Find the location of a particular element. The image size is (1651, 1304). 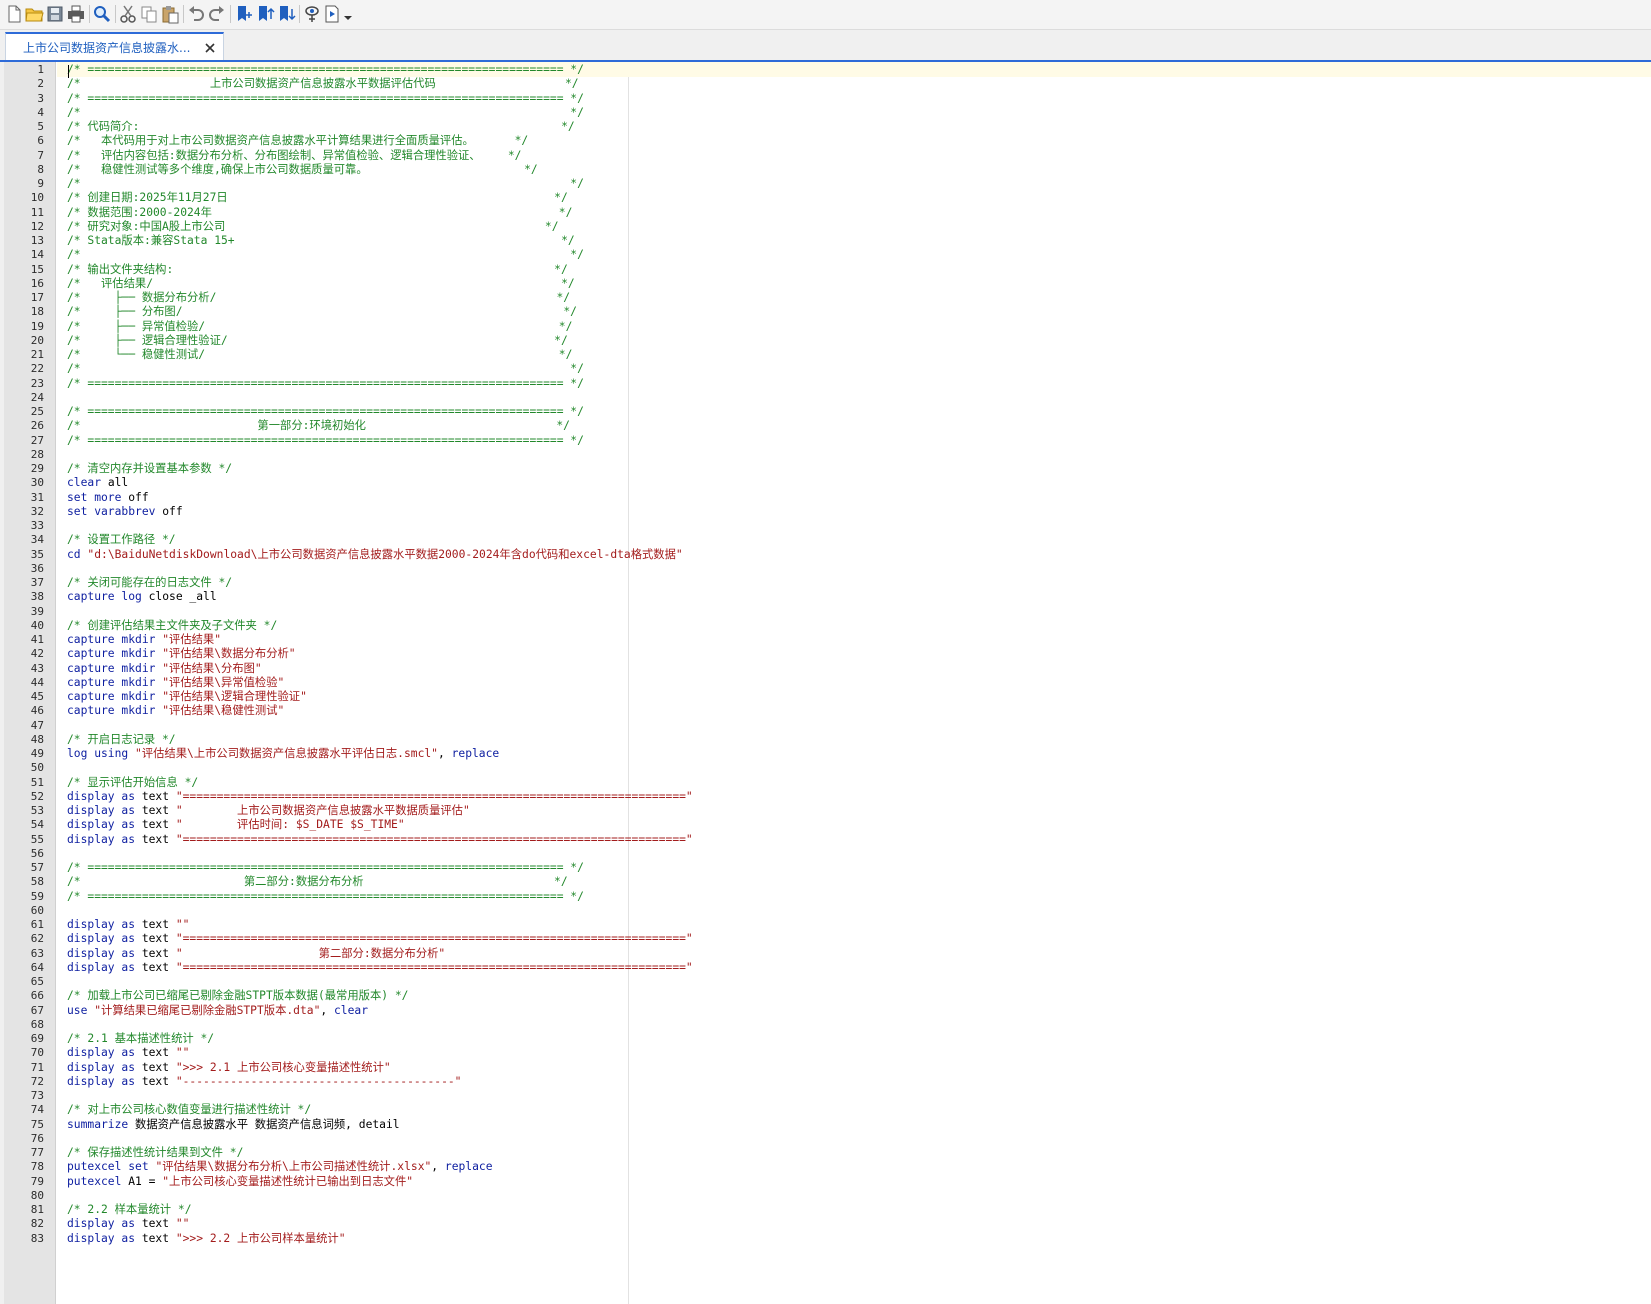

line-number: 7 is located at coordinates (24, 155).